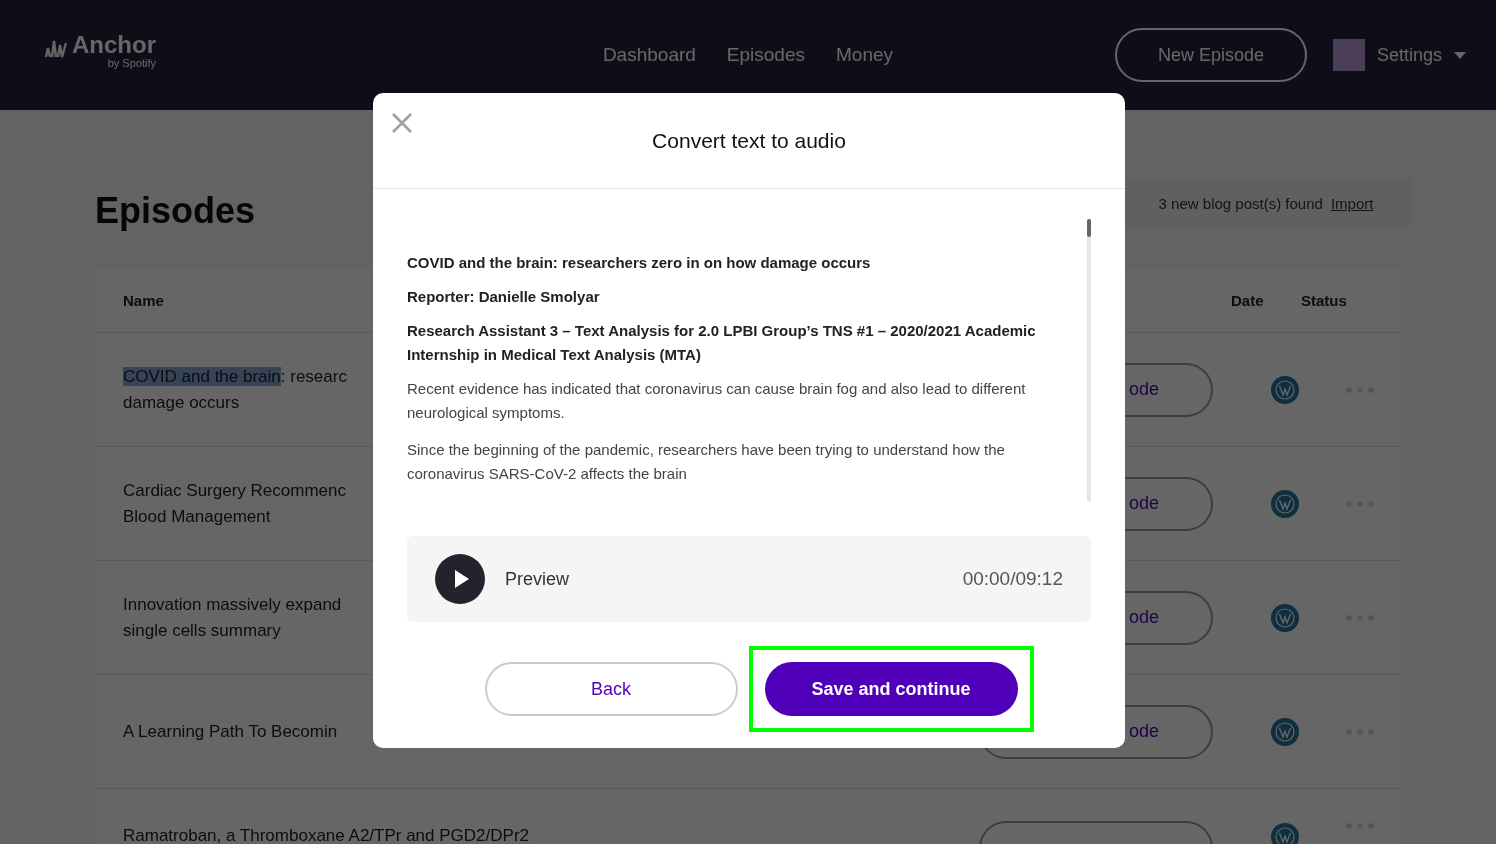  What do you see at coordinates (143, 300) in the screenshot?
I see `column-header: Name` at bounding box center [143, 300].